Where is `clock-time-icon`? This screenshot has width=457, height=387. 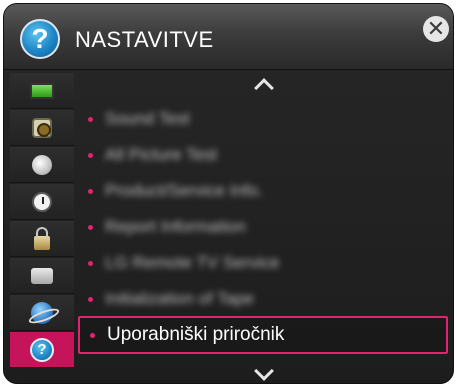
clock-time-icon is located at coordinates (42, 201).